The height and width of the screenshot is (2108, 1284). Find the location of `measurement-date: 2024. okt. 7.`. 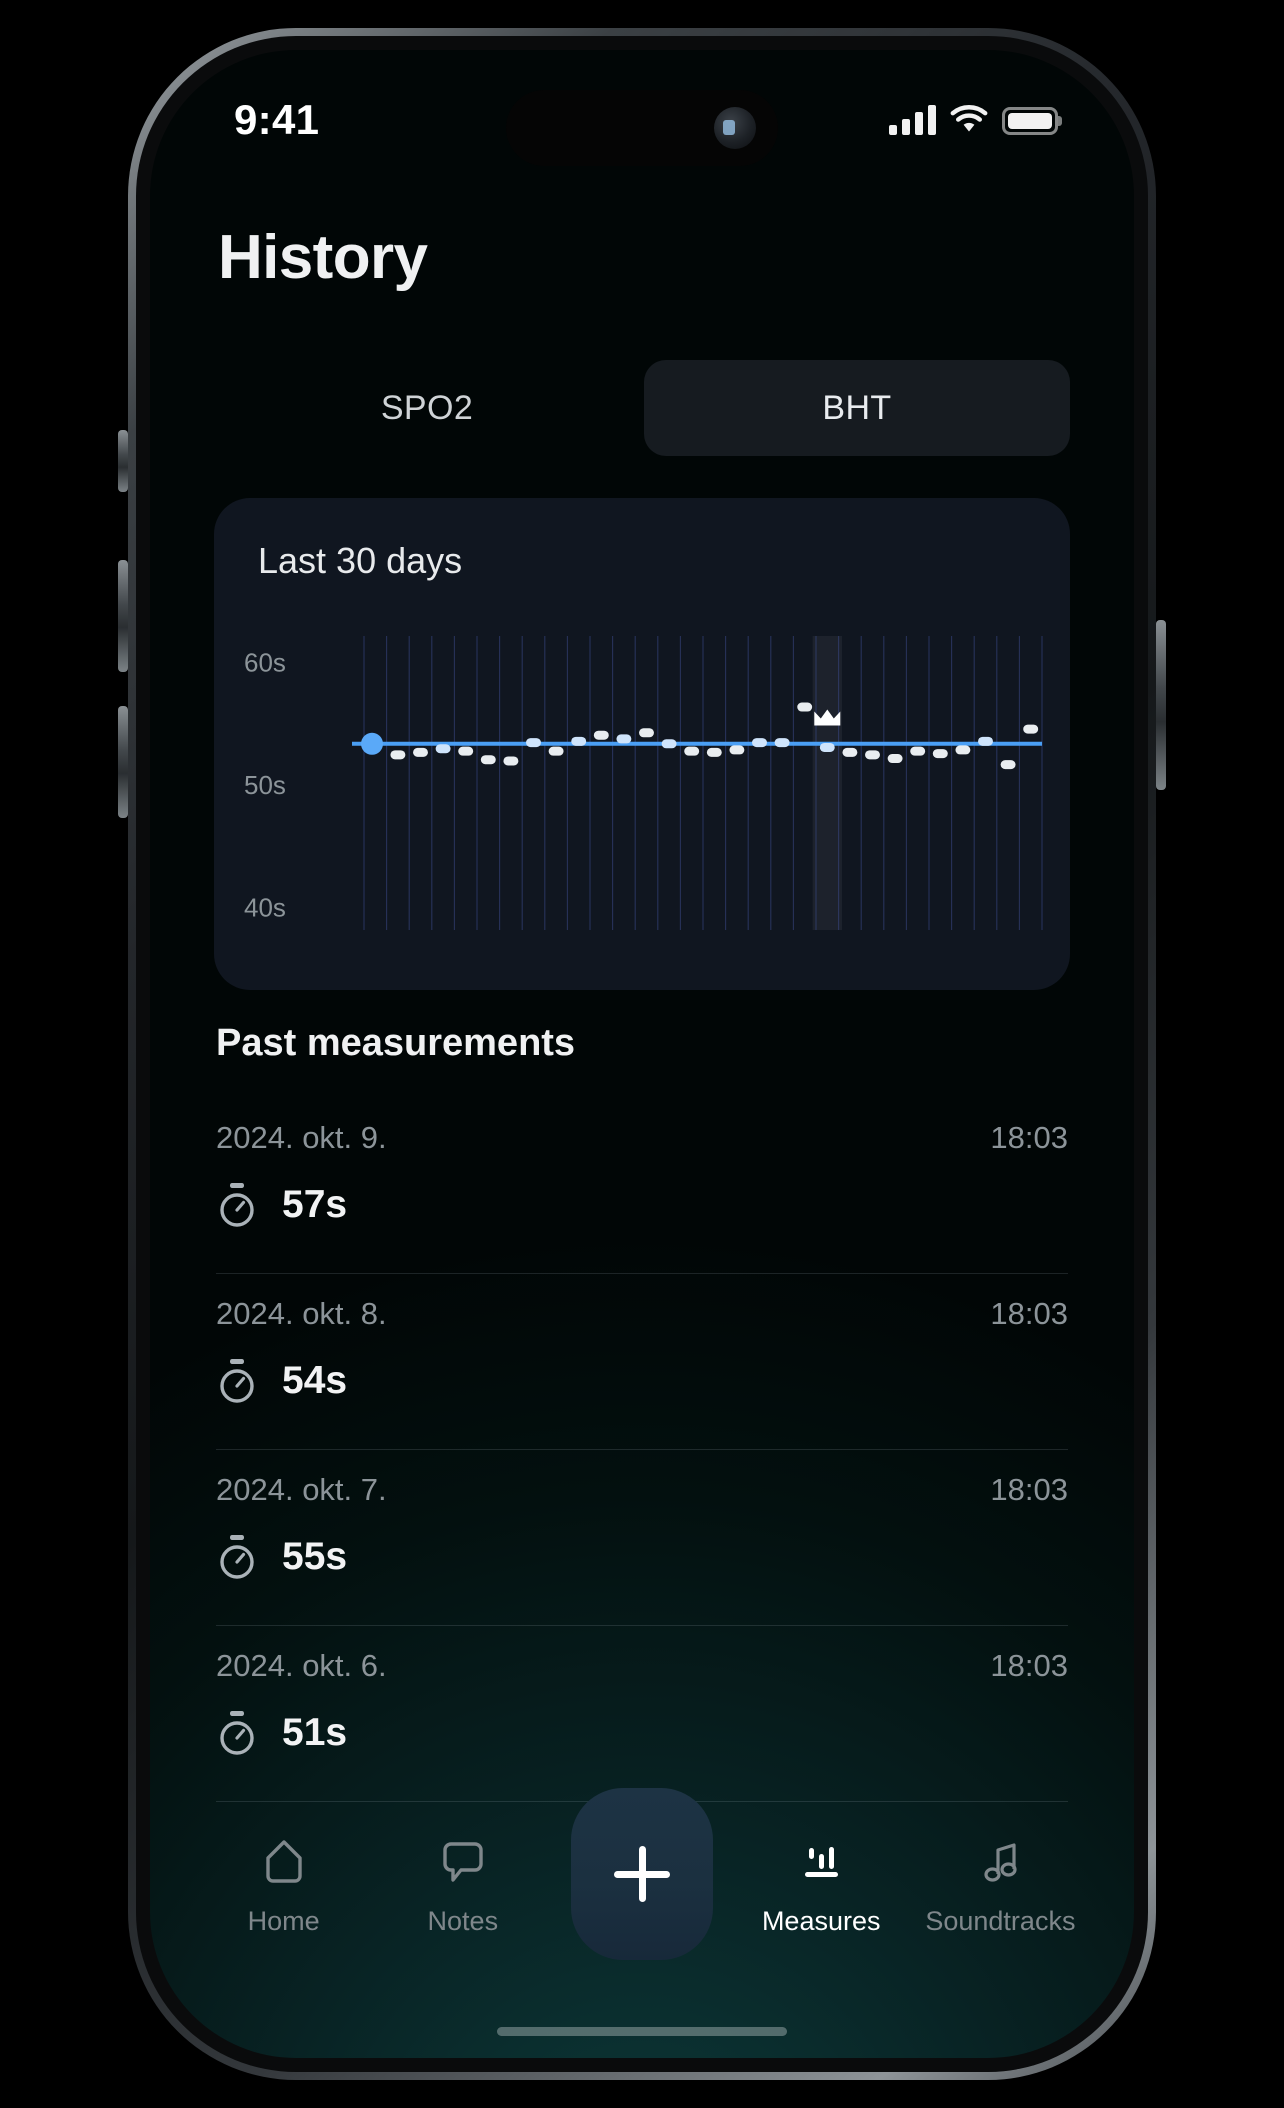

measurement-date: 2024. okt. 7. is located at coordinates (301, 1489).